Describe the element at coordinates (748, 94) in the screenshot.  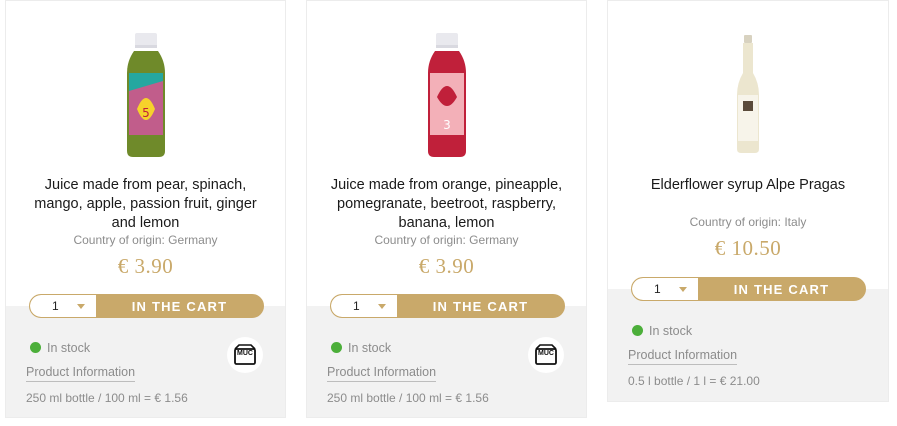
I see `syrup-bottle-image` at that location.